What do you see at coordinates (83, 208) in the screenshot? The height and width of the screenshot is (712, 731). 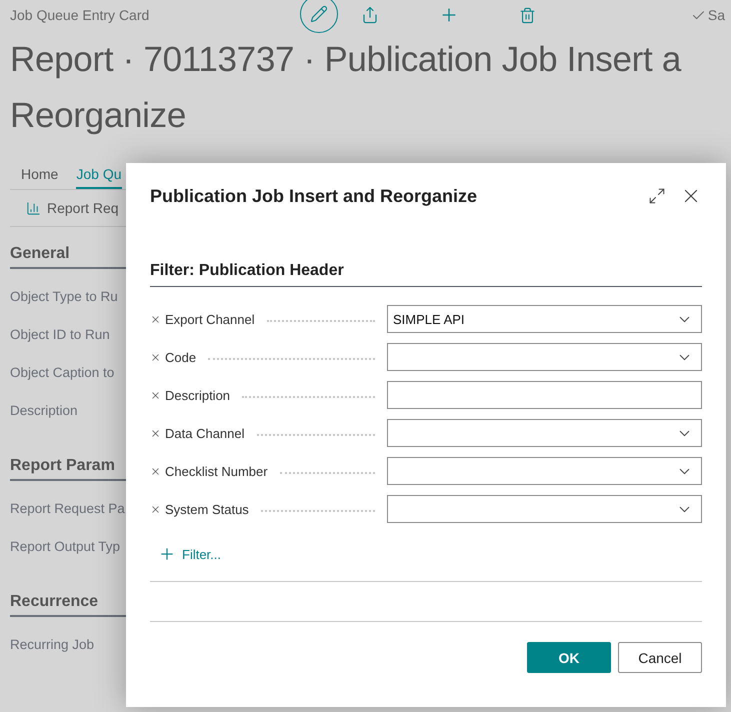 I see `report-request-action: Report Req` at bounding box center [83, 208].